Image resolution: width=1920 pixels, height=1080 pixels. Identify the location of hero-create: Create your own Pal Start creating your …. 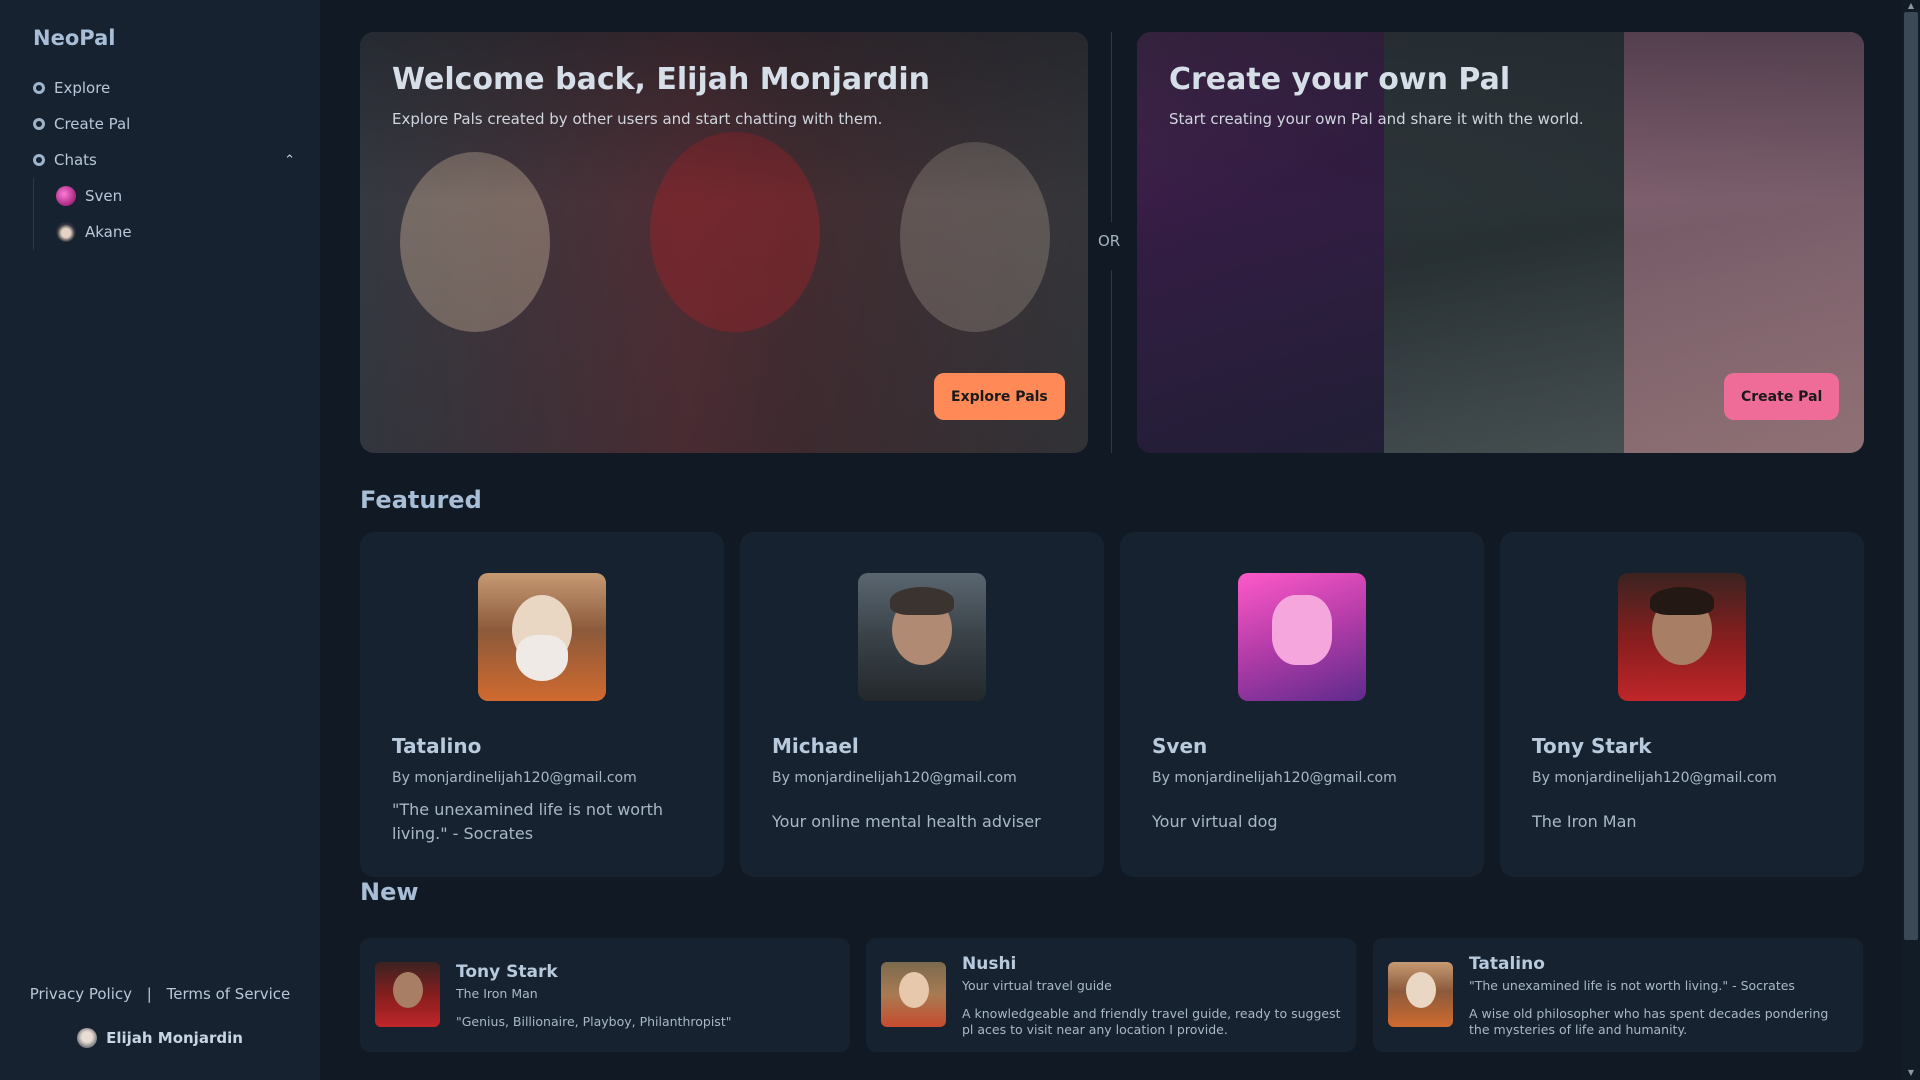
(1500, 242).